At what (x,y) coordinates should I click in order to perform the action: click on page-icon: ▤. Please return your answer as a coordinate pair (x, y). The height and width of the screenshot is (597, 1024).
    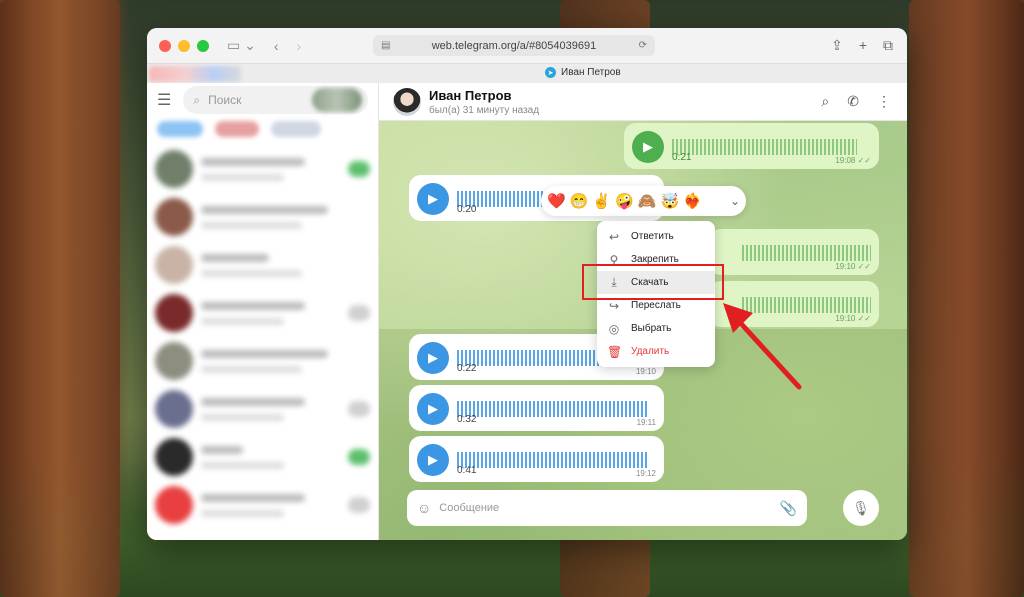
    Looking at the image, I should click on (386, 45).